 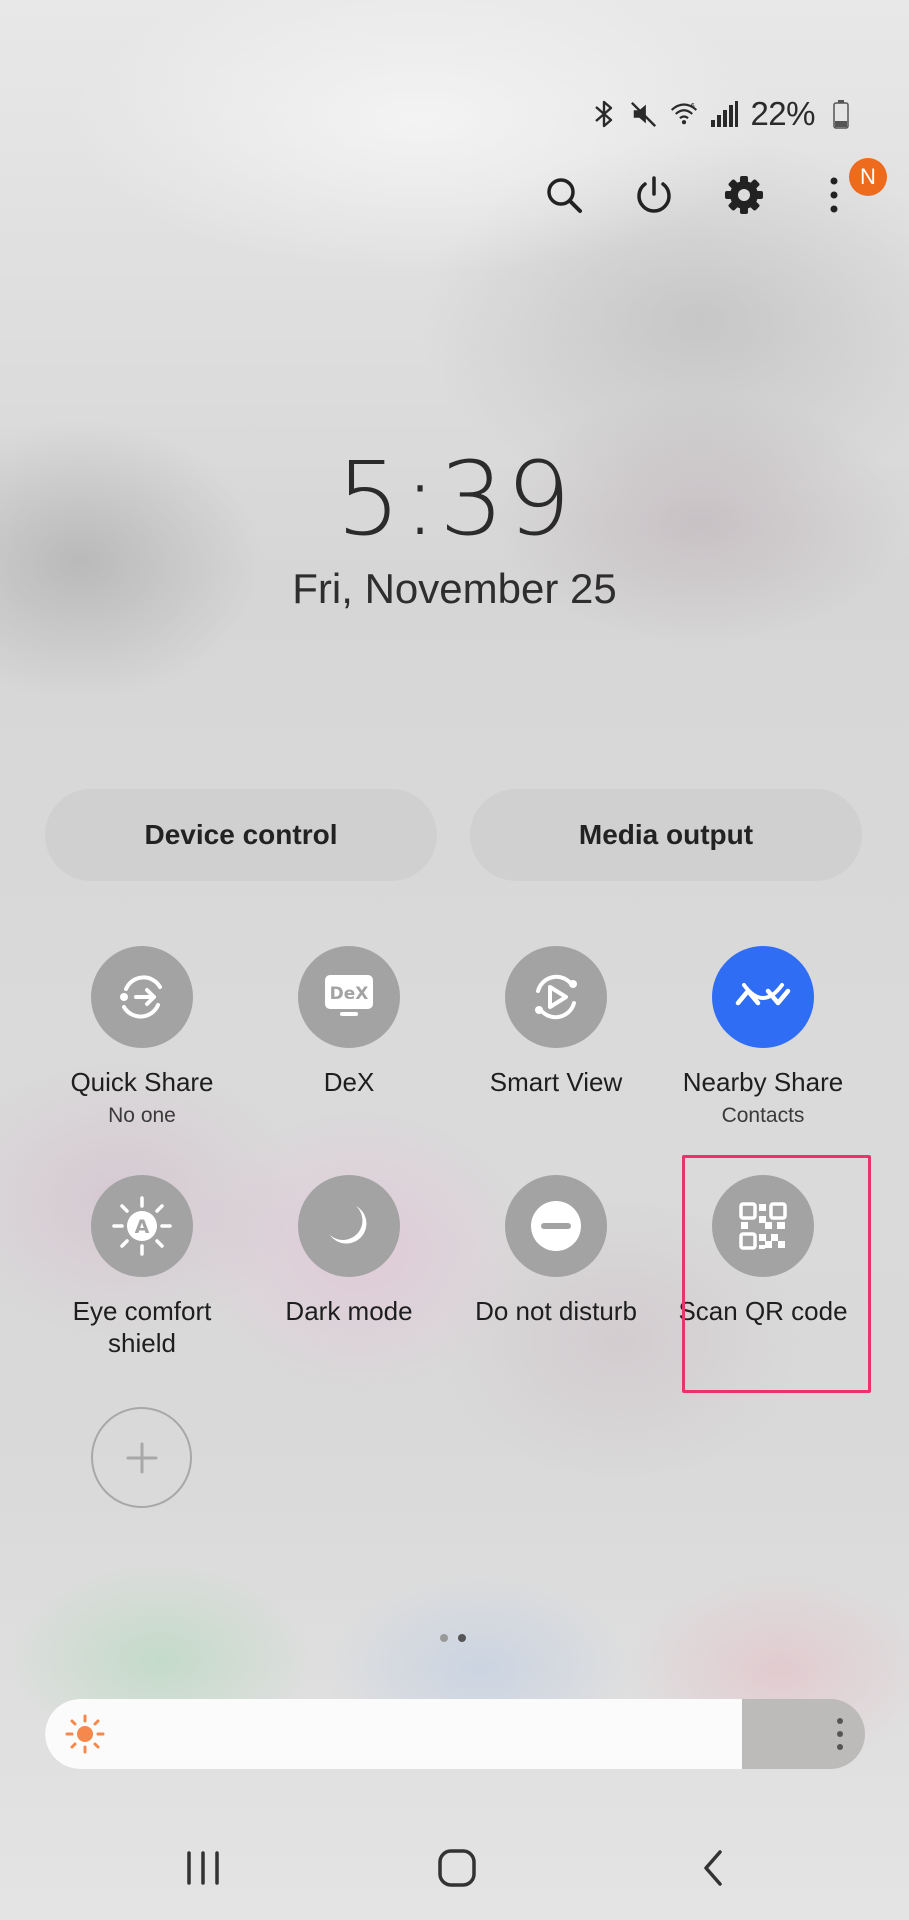 I want to click on recents-icon, so click(x=203, y=1868).